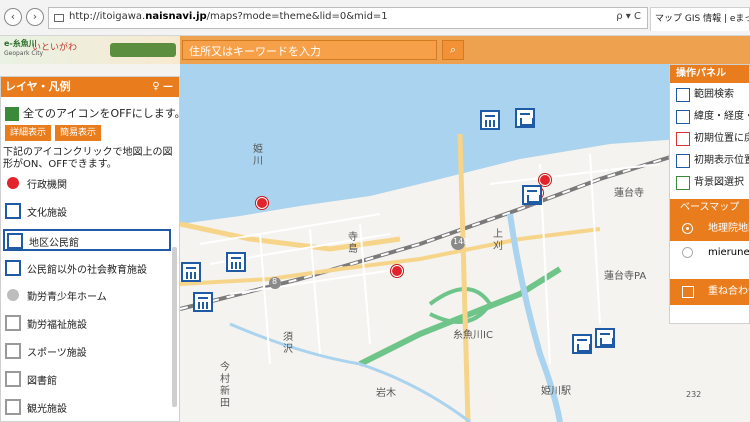  What do you see at coordinates (288, 343) in the screenshot?
I see `map-label-susawa: 須沢` at bounding box center [288, 343].